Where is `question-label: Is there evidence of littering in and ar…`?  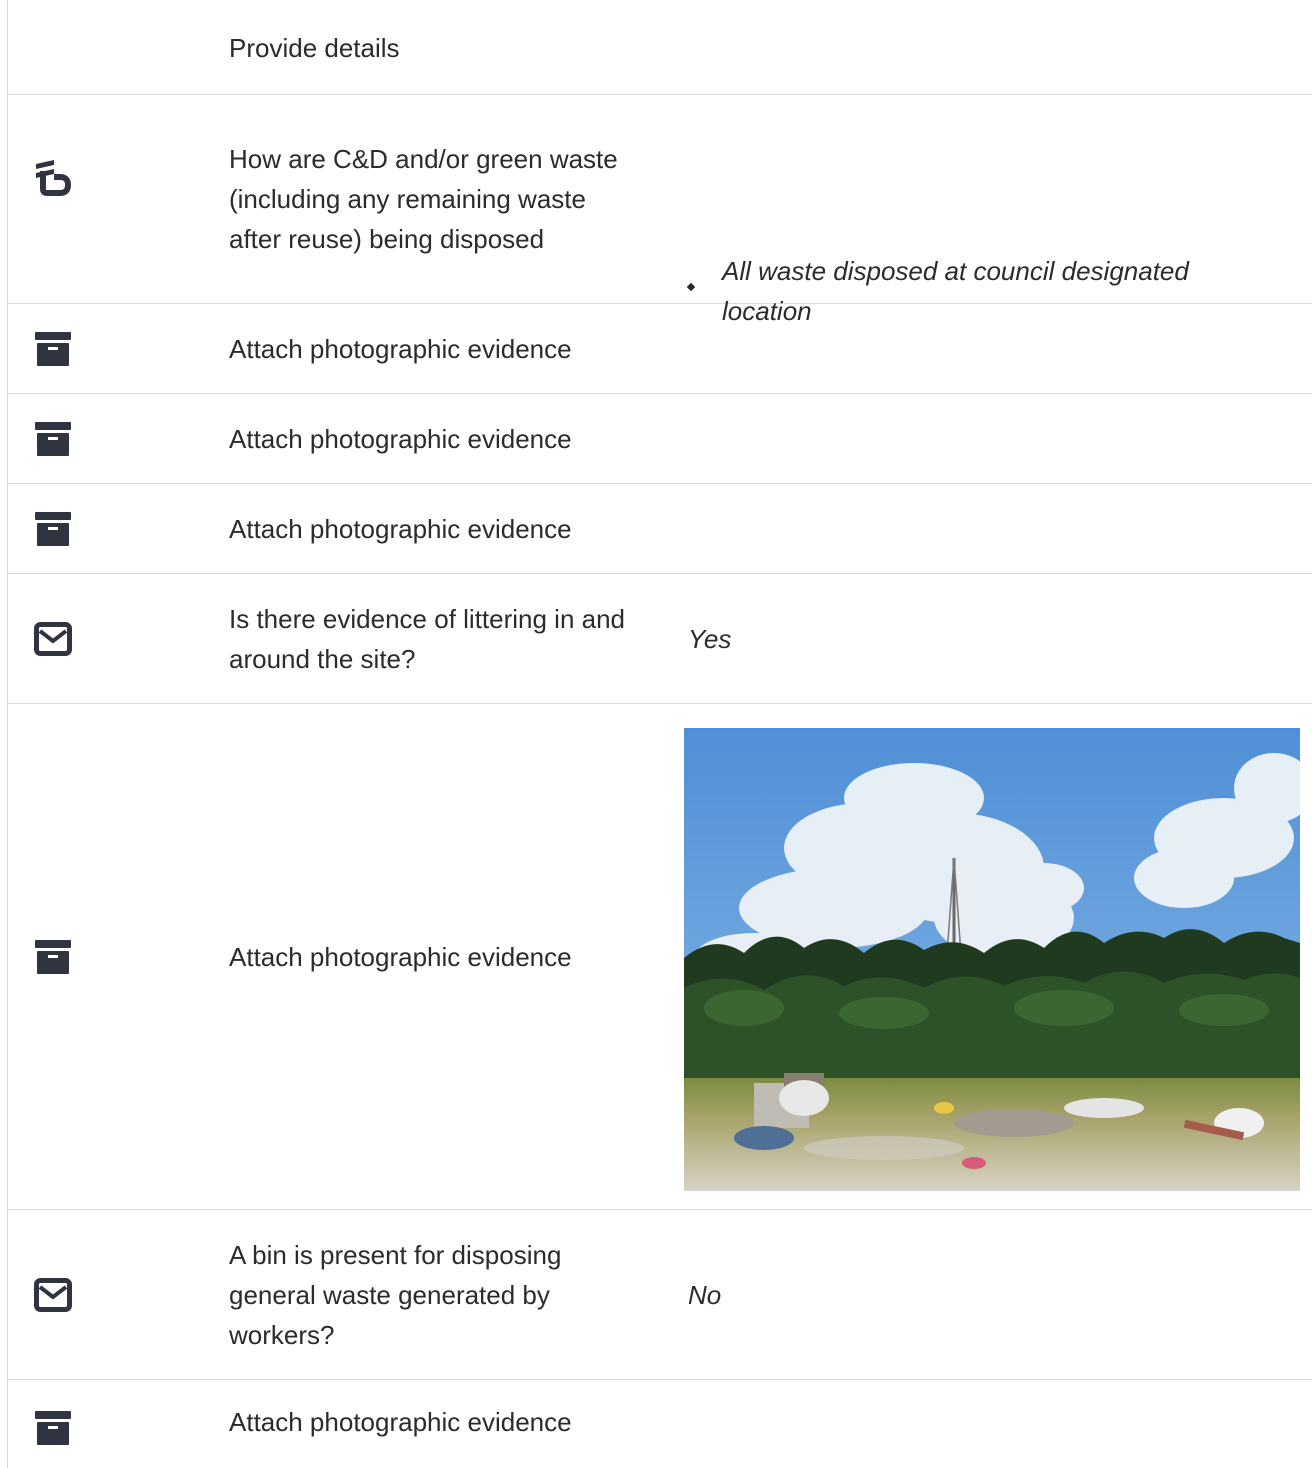 question-label: Is there evidence of littering in and ar… is located at coordinates (427, 638).